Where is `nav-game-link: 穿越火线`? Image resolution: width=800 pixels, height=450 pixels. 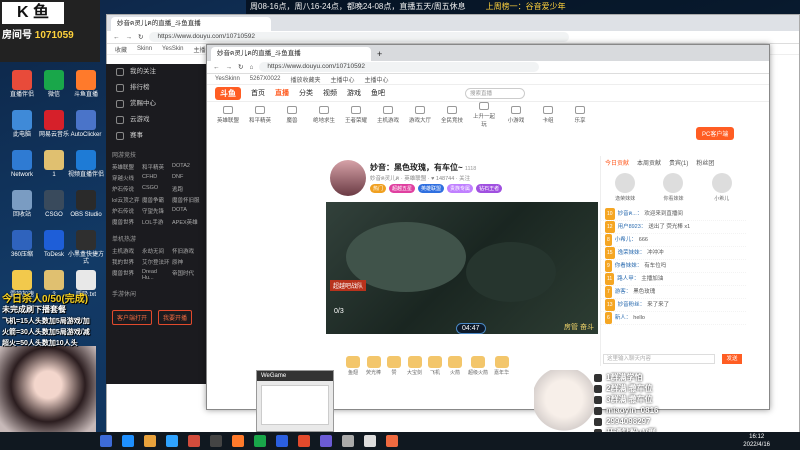 nav-game-link: 穿越火线 is located at coordinates (126, 178).